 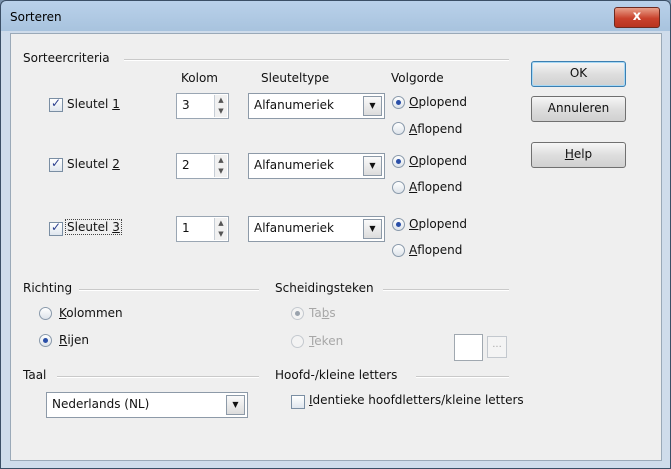 I want to click on key2-type-select: Alfanumeriek ▼, so click(x=316, y=166).